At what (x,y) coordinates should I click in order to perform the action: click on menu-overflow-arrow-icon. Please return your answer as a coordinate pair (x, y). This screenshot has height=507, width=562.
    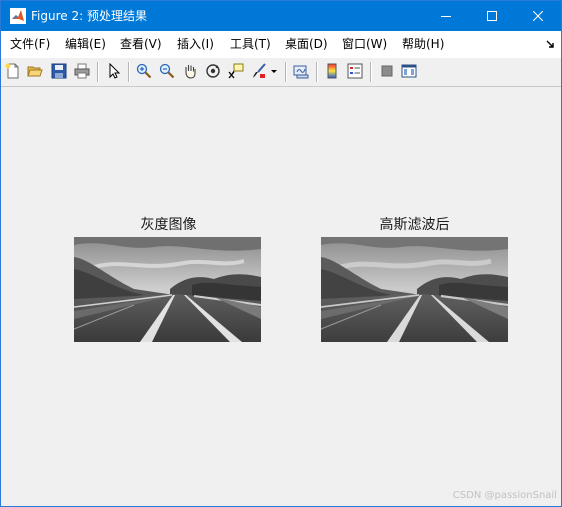
    Looking at the image, I should click on (550, 44).